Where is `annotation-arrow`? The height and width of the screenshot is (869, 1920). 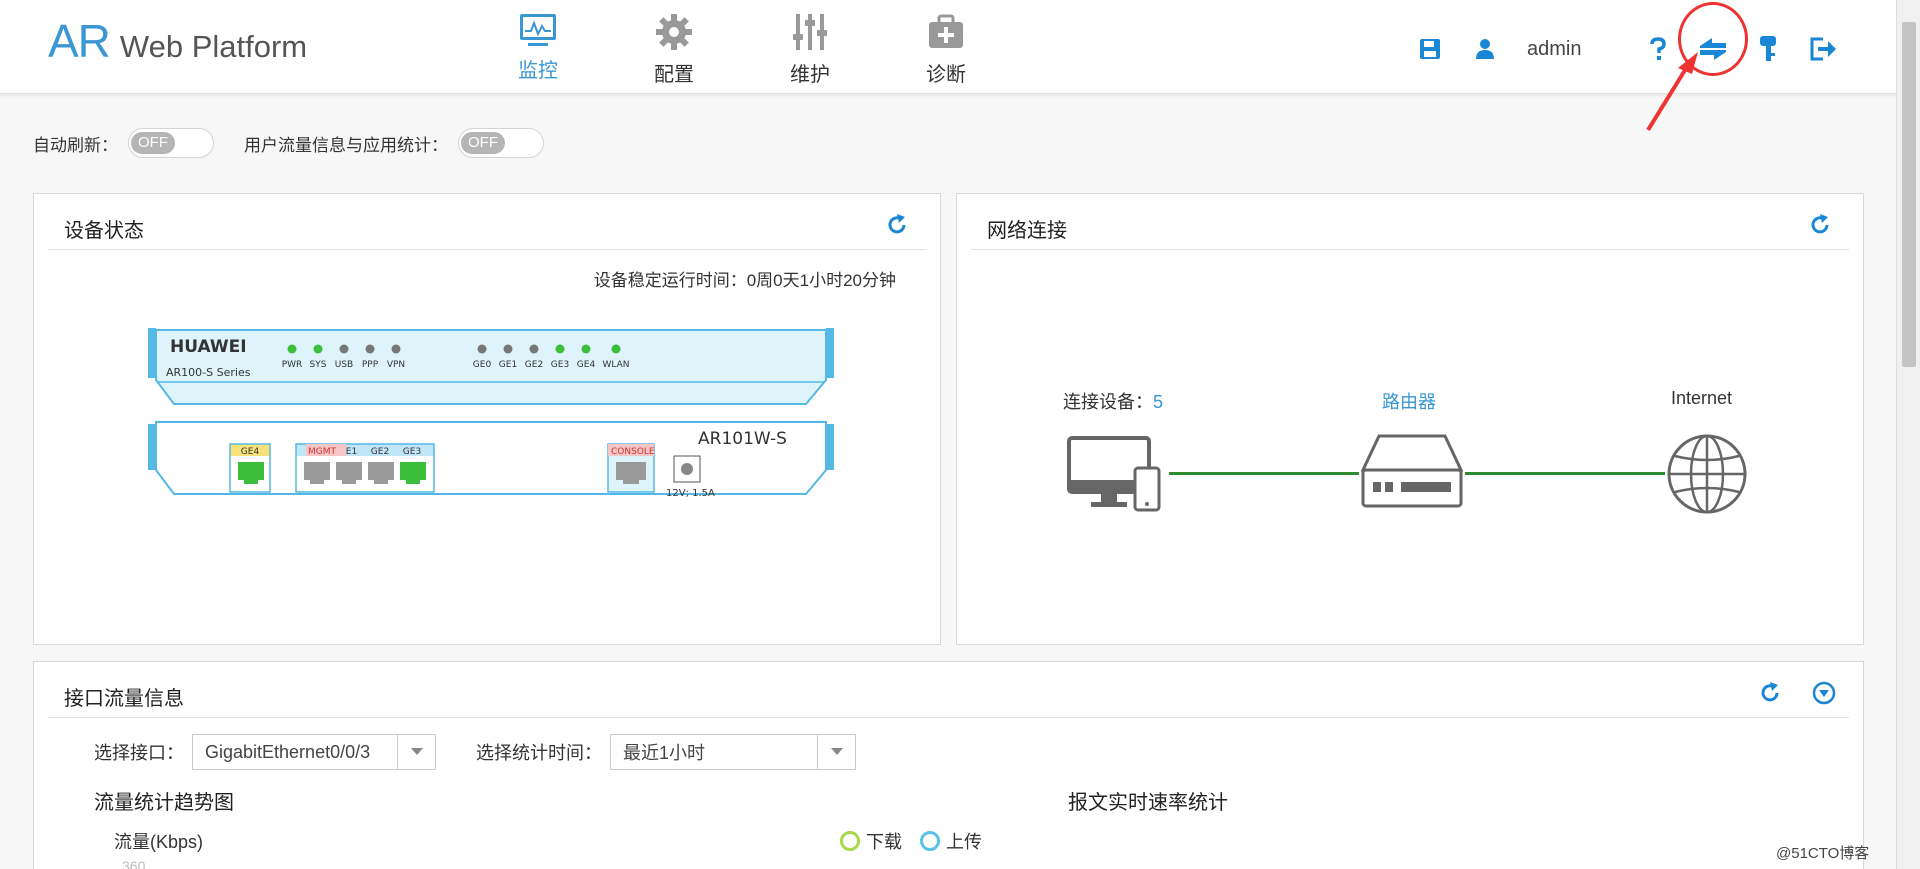
annotation-arrow is located at coordinates (1672, 92).